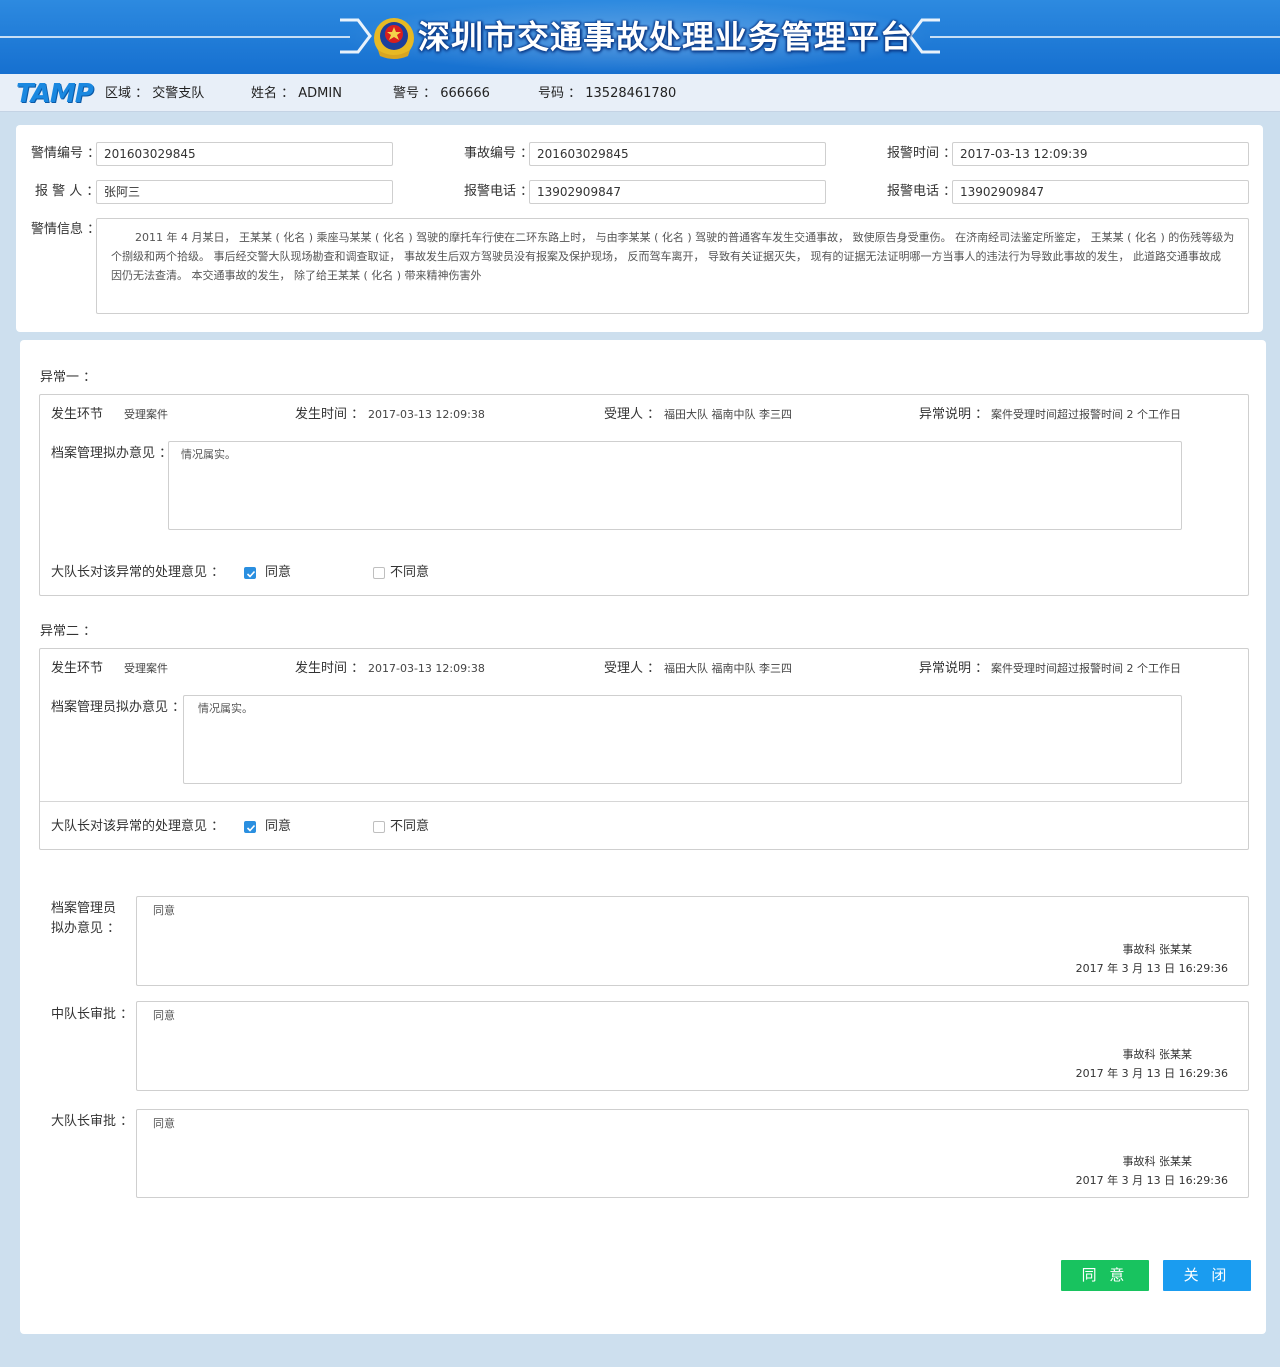 Image resolution: width=1280 pixels, height=1367 pixels. I want to click on exception-2-divider, so click(644, 801).